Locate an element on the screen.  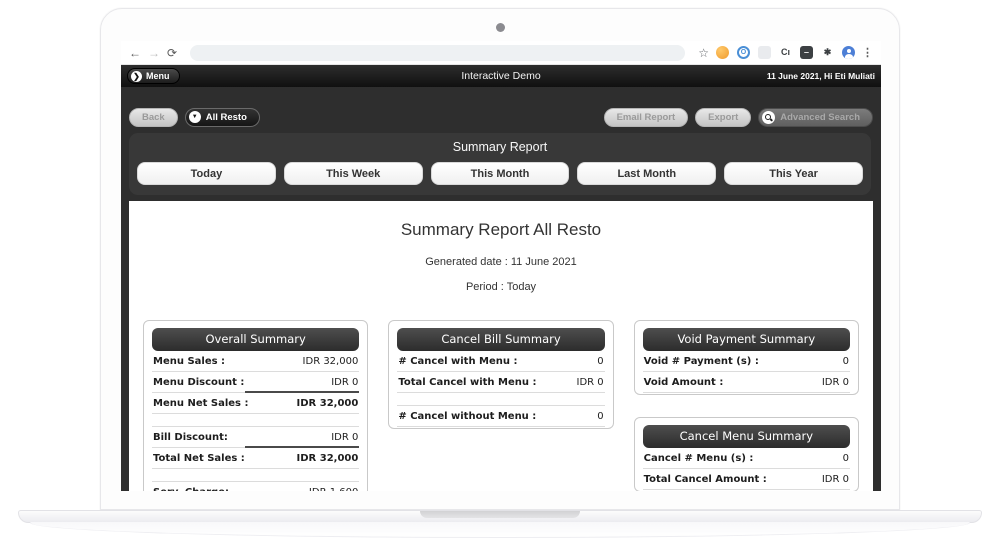
report-title: Summary Report All Resto is located at coordinates (501, 229).